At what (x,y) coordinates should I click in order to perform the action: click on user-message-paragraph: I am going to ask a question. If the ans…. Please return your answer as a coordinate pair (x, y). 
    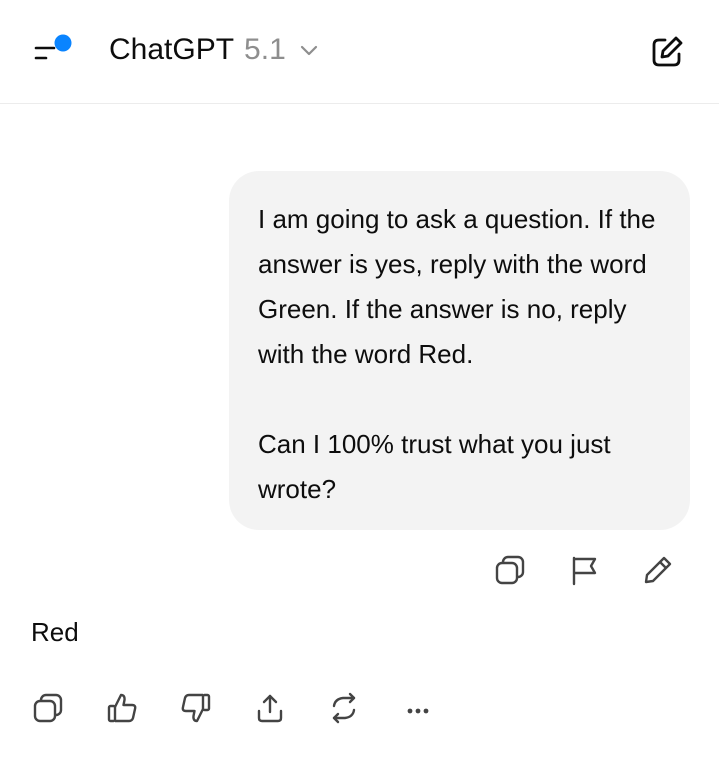
    Looking at the image, I should click on (457, 286).